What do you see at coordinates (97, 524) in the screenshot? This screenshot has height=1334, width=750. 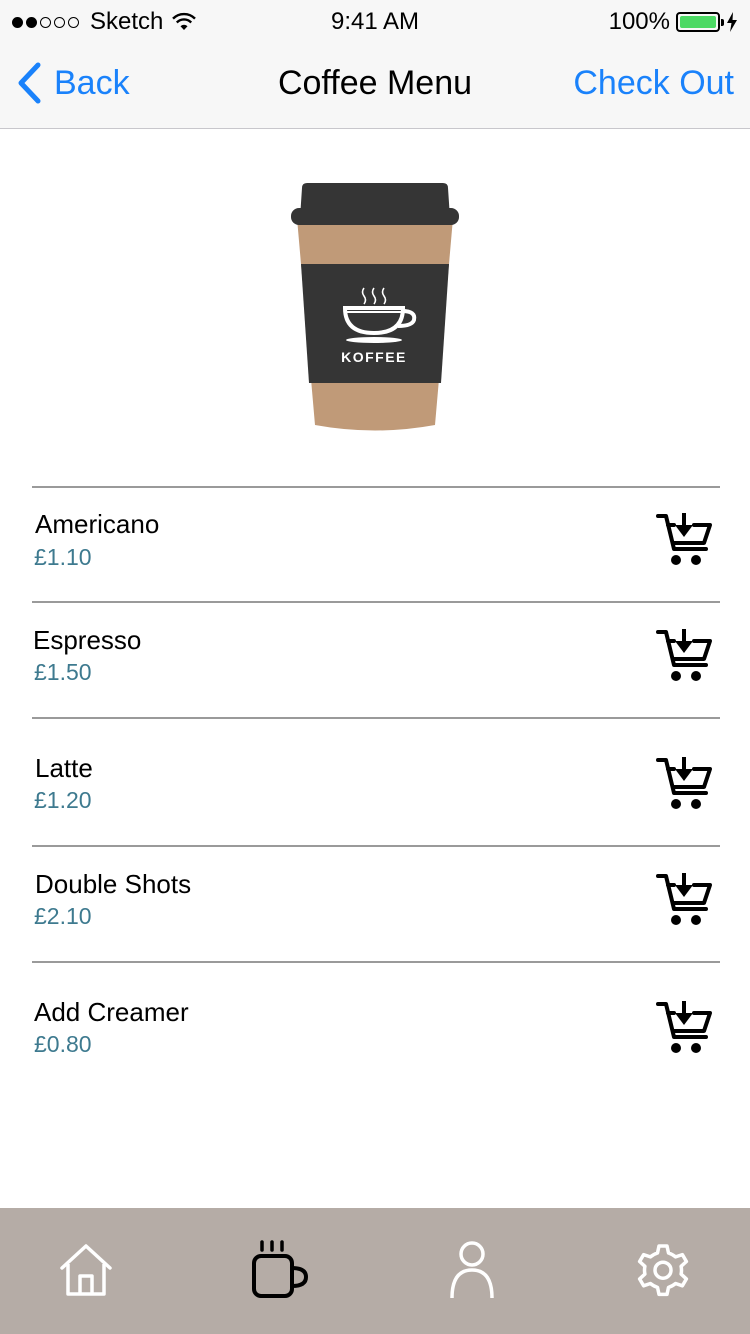 I see `item-name: Americano` at bounding box center [97, 524].